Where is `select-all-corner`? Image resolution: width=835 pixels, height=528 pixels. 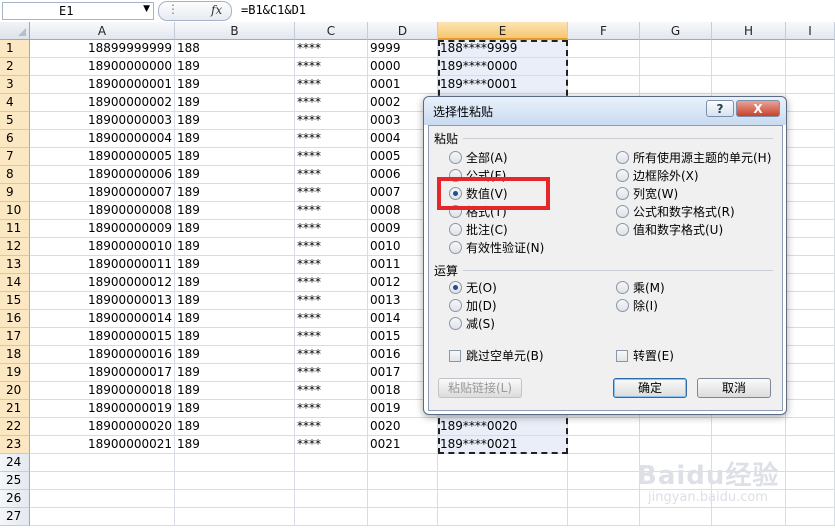 select-all-corner is located at coordinates (15, 31).